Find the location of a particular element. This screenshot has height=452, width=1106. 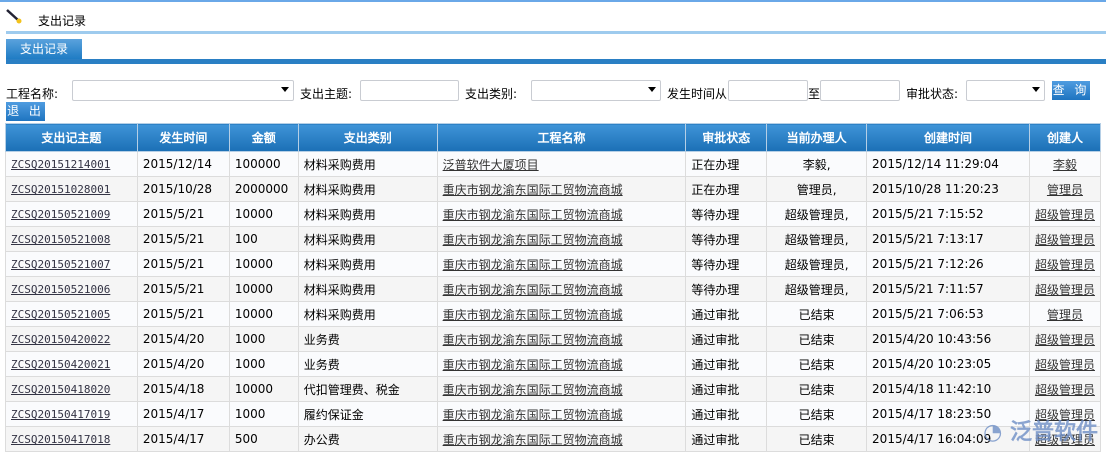

project-select is located at coordinates (183, 90).